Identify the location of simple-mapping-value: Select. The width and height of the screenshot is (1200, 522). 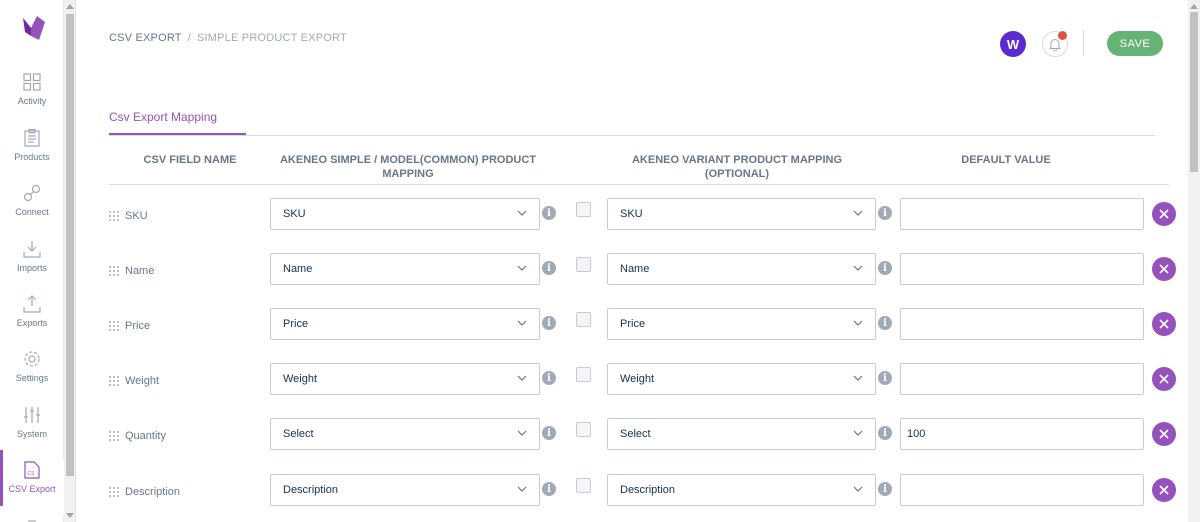
(298, 434).